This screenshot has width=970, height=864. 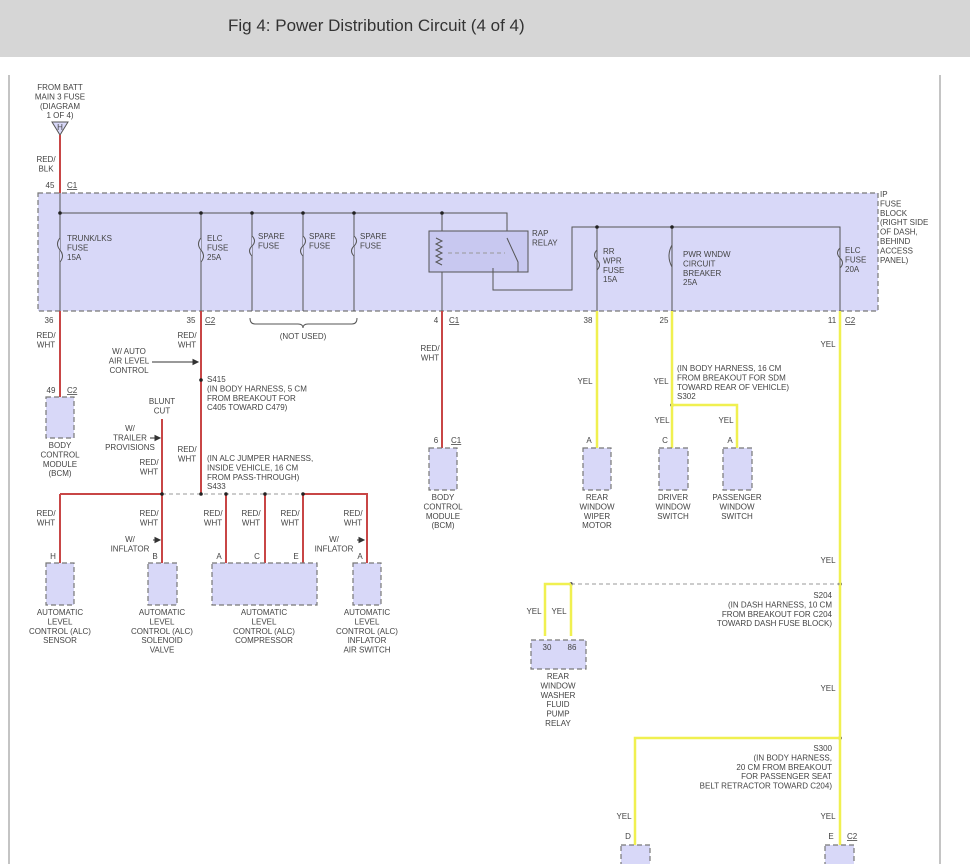 I want to click on driver-window-switch, so click(x=673, y=469).